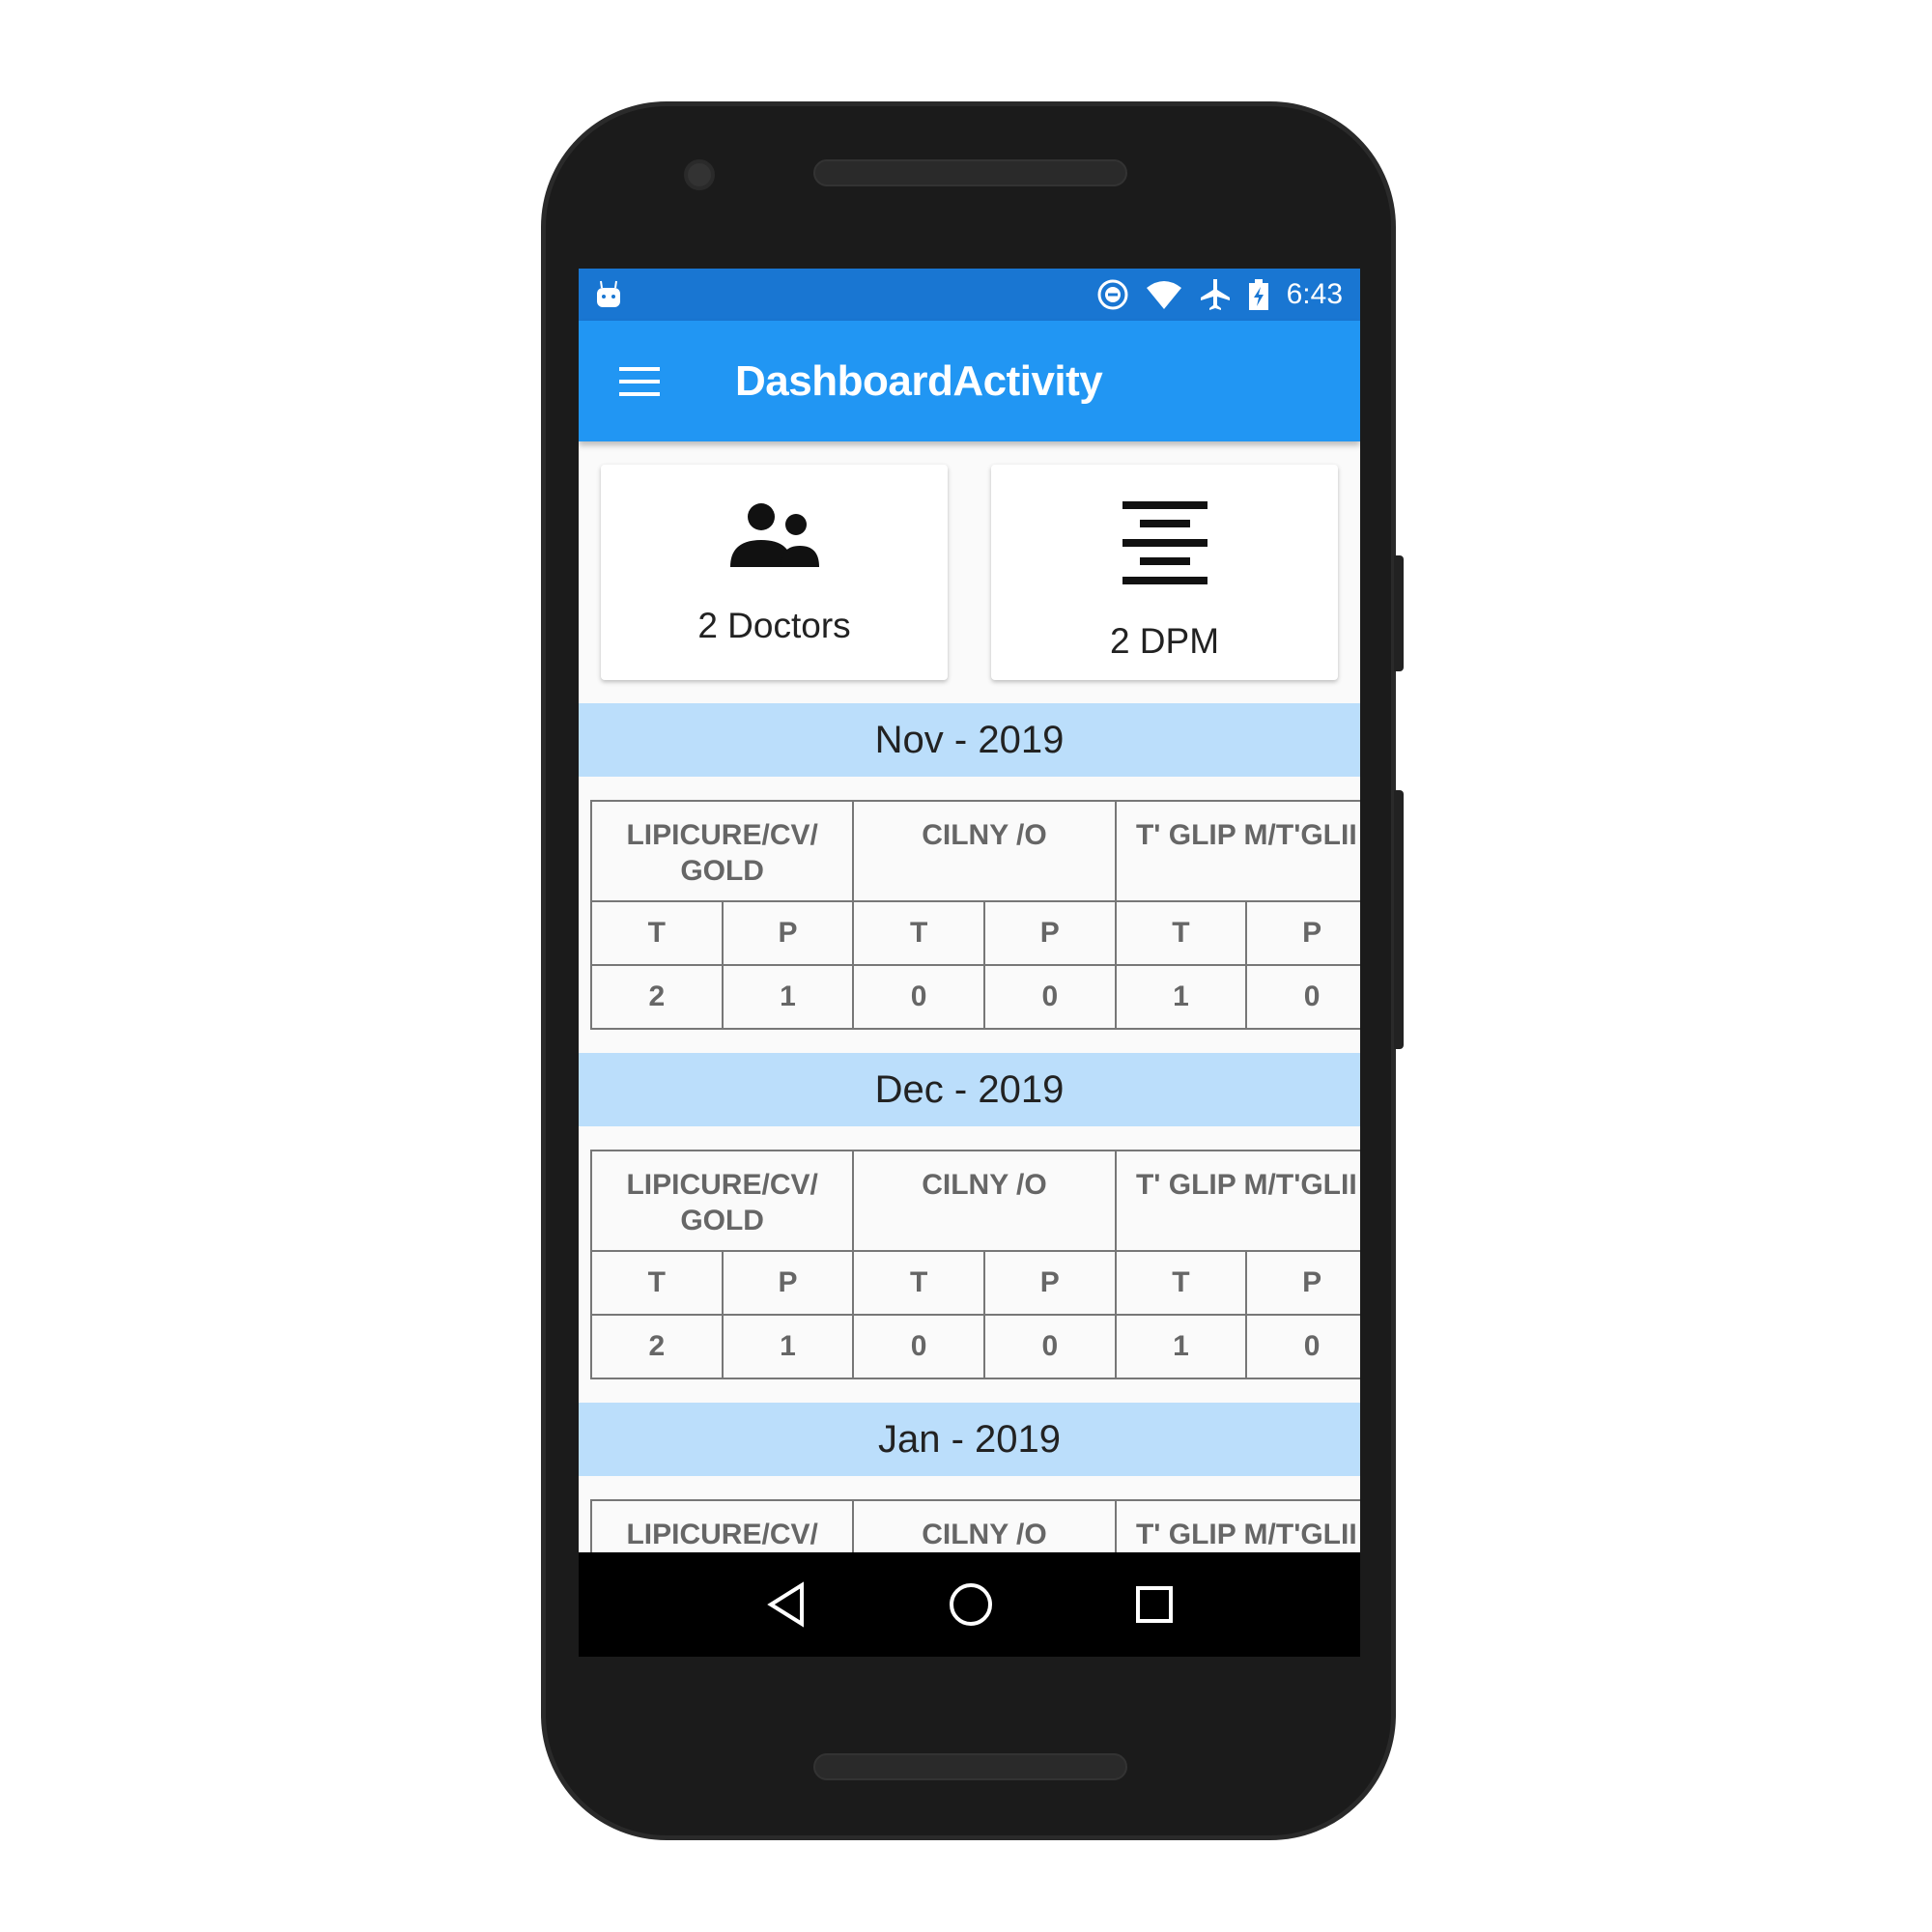 The width and height of the screenshot is (1932, 1932). What do you see at coordinates (969, 740) in the screenshot?
I see `month-header: Nov - 2019` at bounding box center [969, 740].